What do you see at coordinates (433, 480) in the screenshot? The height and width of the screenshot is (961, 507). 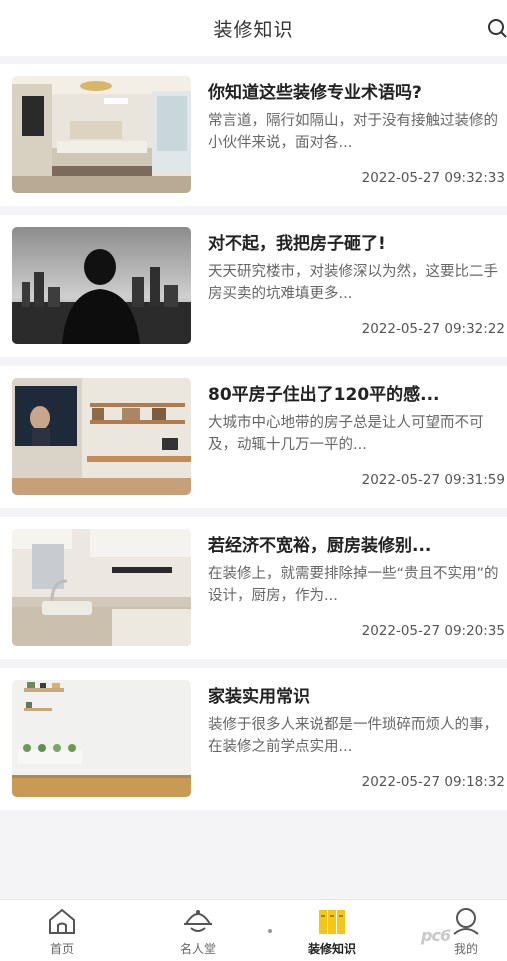 I see `article-date: 2022-05-27 09:31:59` at bounding box center [433, 480].